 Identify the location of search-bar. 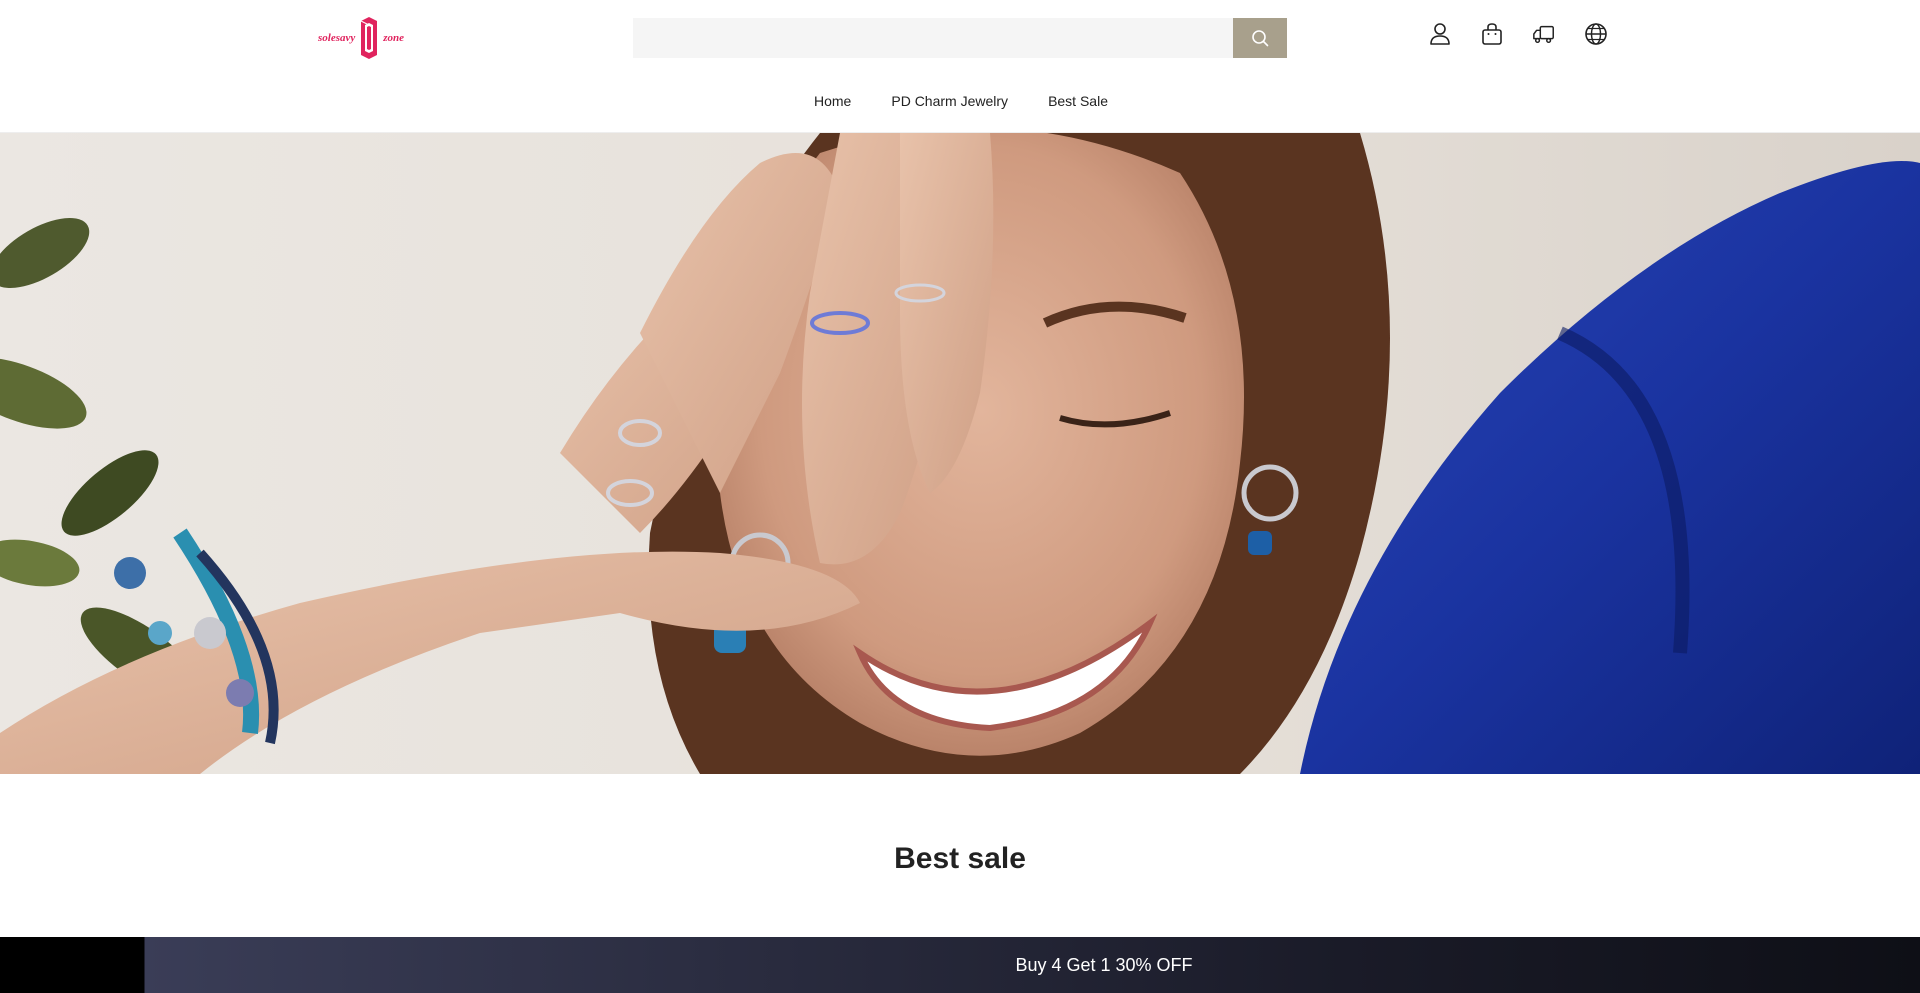
(960, 38).